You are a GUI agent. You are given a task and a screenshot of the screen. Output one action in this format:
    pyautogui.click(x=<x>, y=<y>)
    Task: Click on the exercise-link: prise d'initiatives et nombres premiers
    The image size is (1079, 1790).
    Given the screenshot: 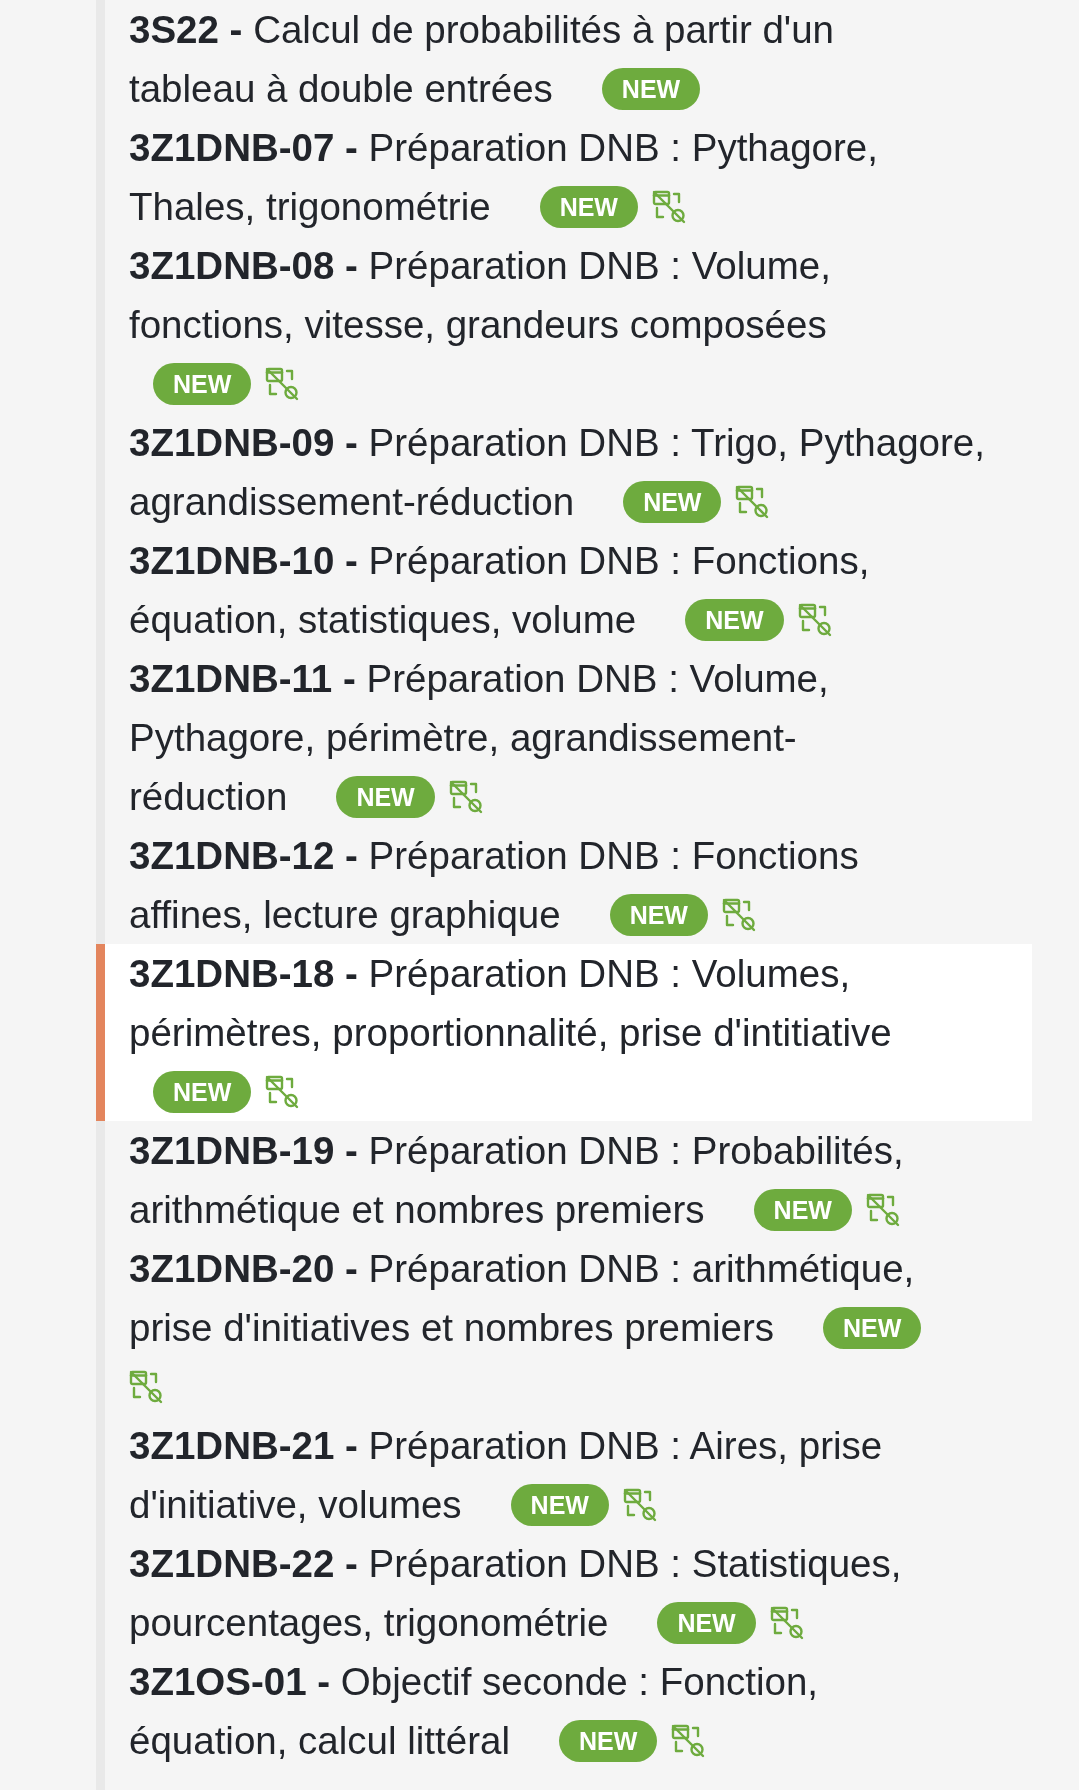 What is the action you would take?
    pyautogui.click(x=451, y=1327)
    